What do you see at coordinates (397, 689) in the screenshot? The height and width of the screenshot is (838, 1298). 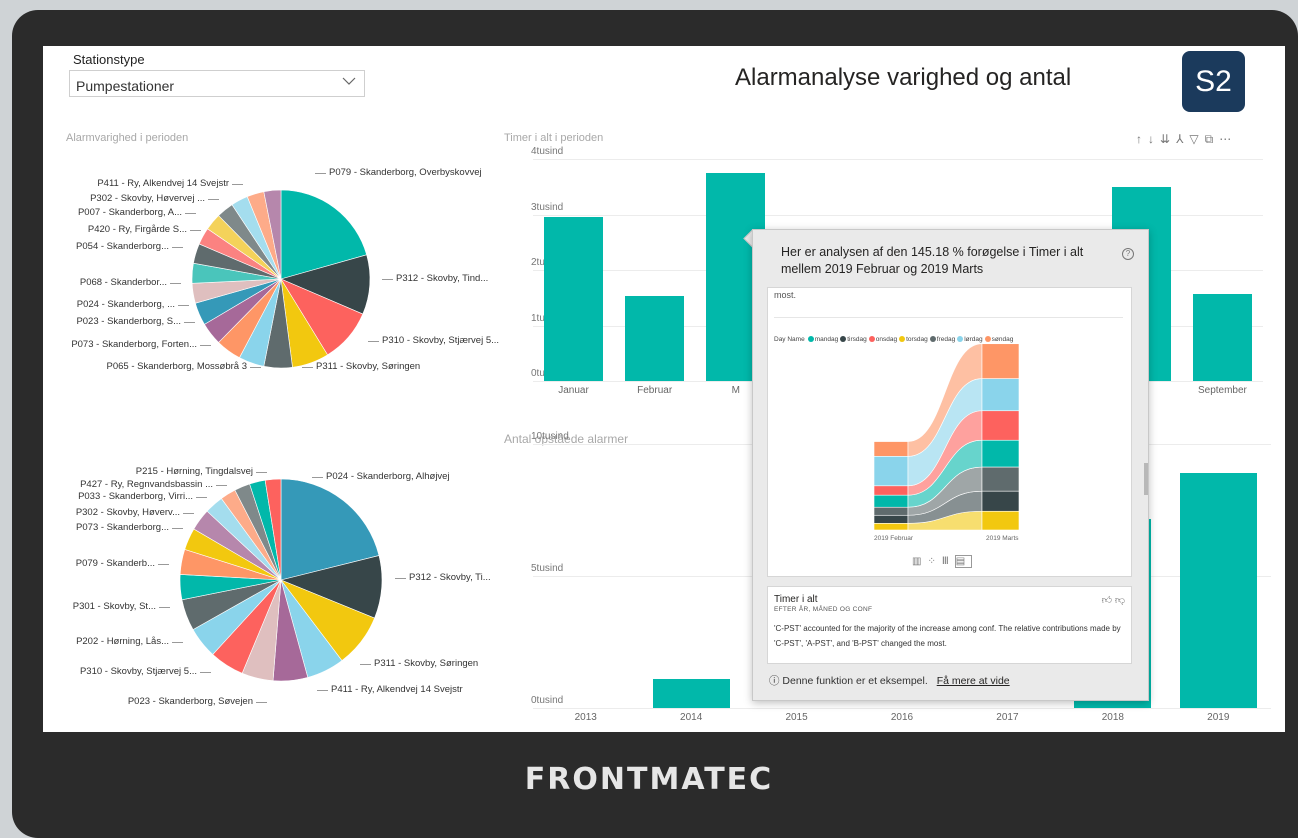 I see `pie2-label: P411 - Ry, Alkendvej 14 Svejstr` at bounding box center [397, 689].